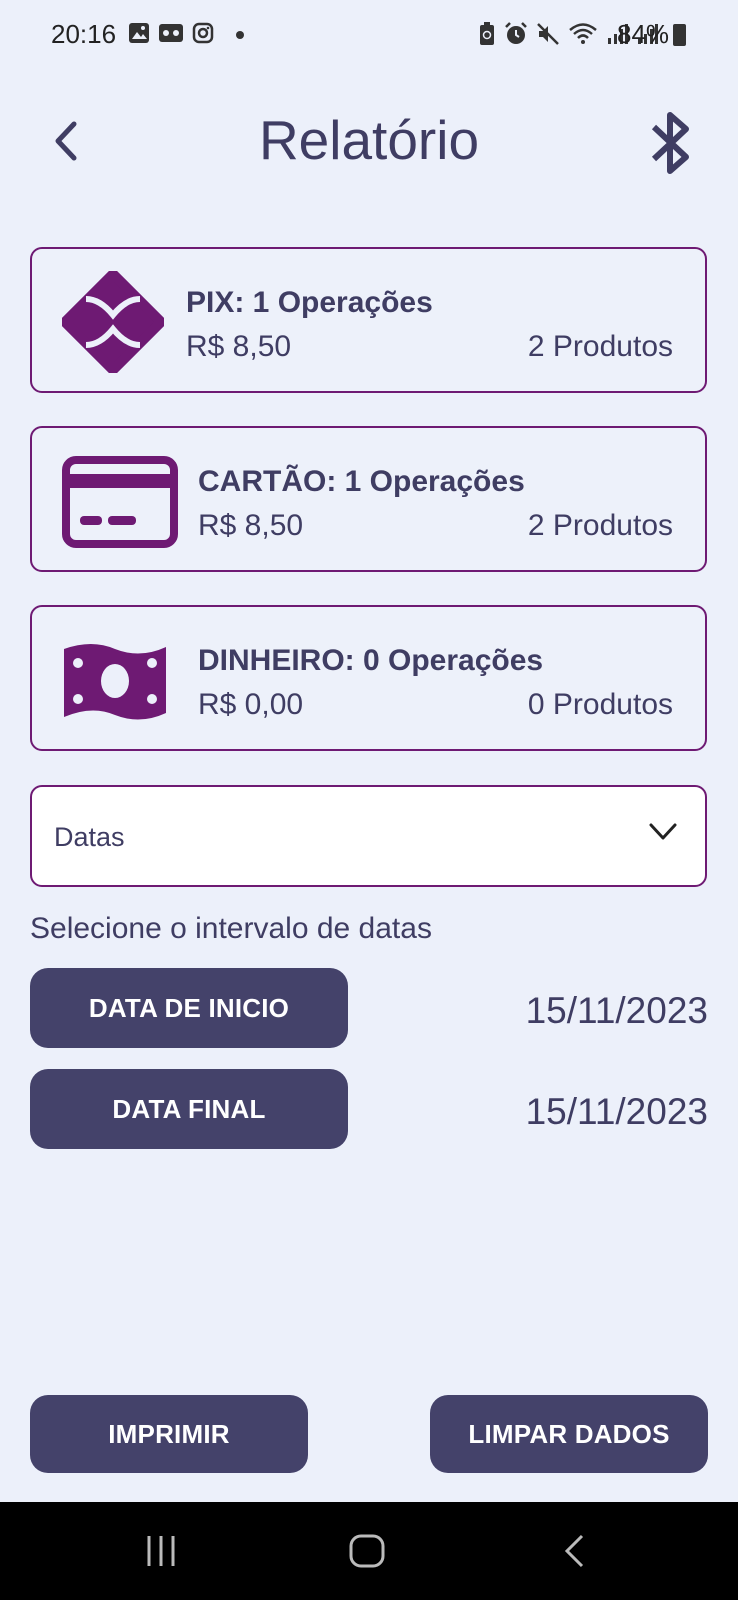  Describe the element at coordinates (569, 1434) in the screenshot. I see `clear-data-button: LIMPAR DADOS` at that location.